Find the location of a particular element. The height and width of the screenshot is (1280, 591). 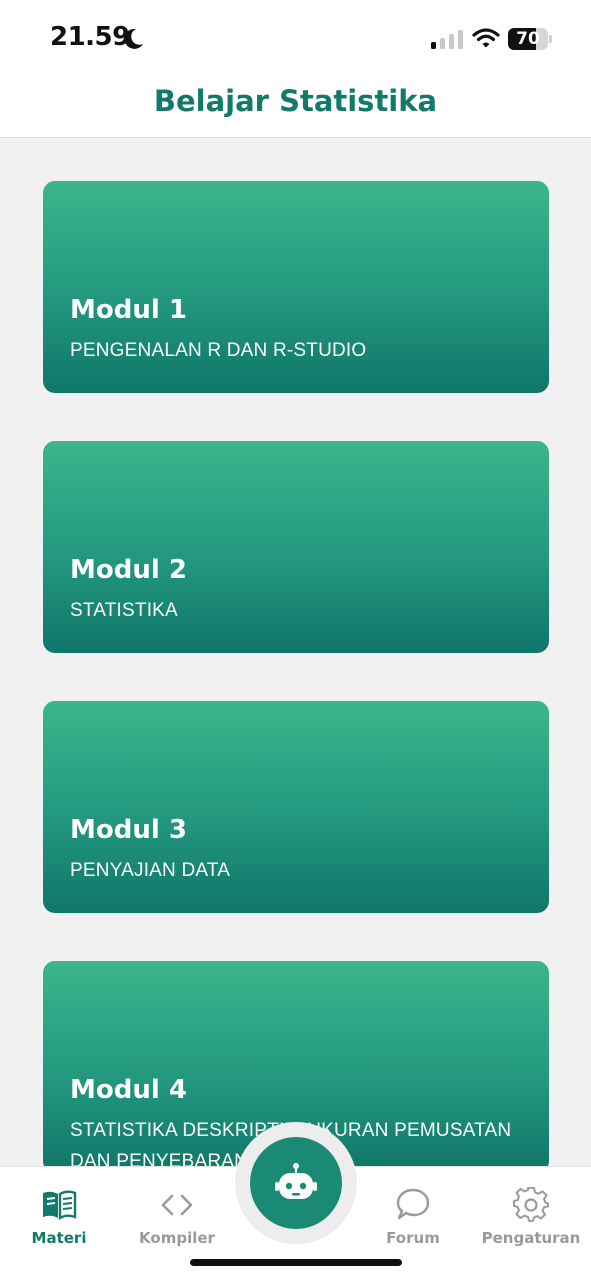

moon-icon is located at coordinates (133, 38).